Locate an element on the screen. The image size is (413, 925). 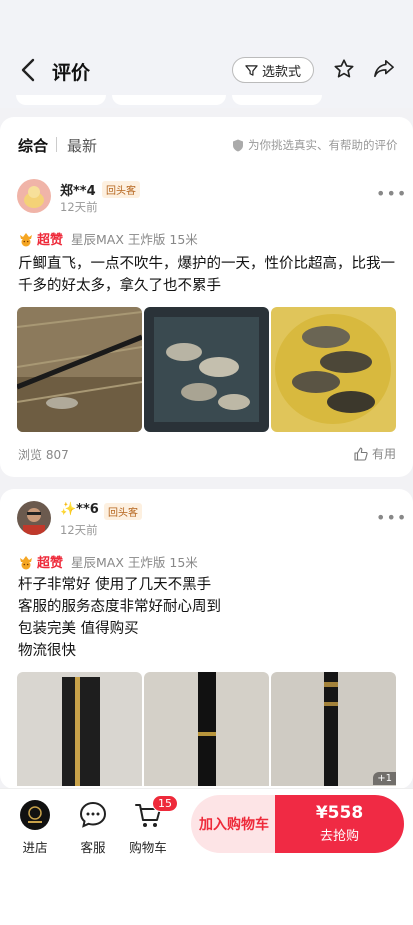
customer-service-button: 客服 is located at coordinates (93, 828).